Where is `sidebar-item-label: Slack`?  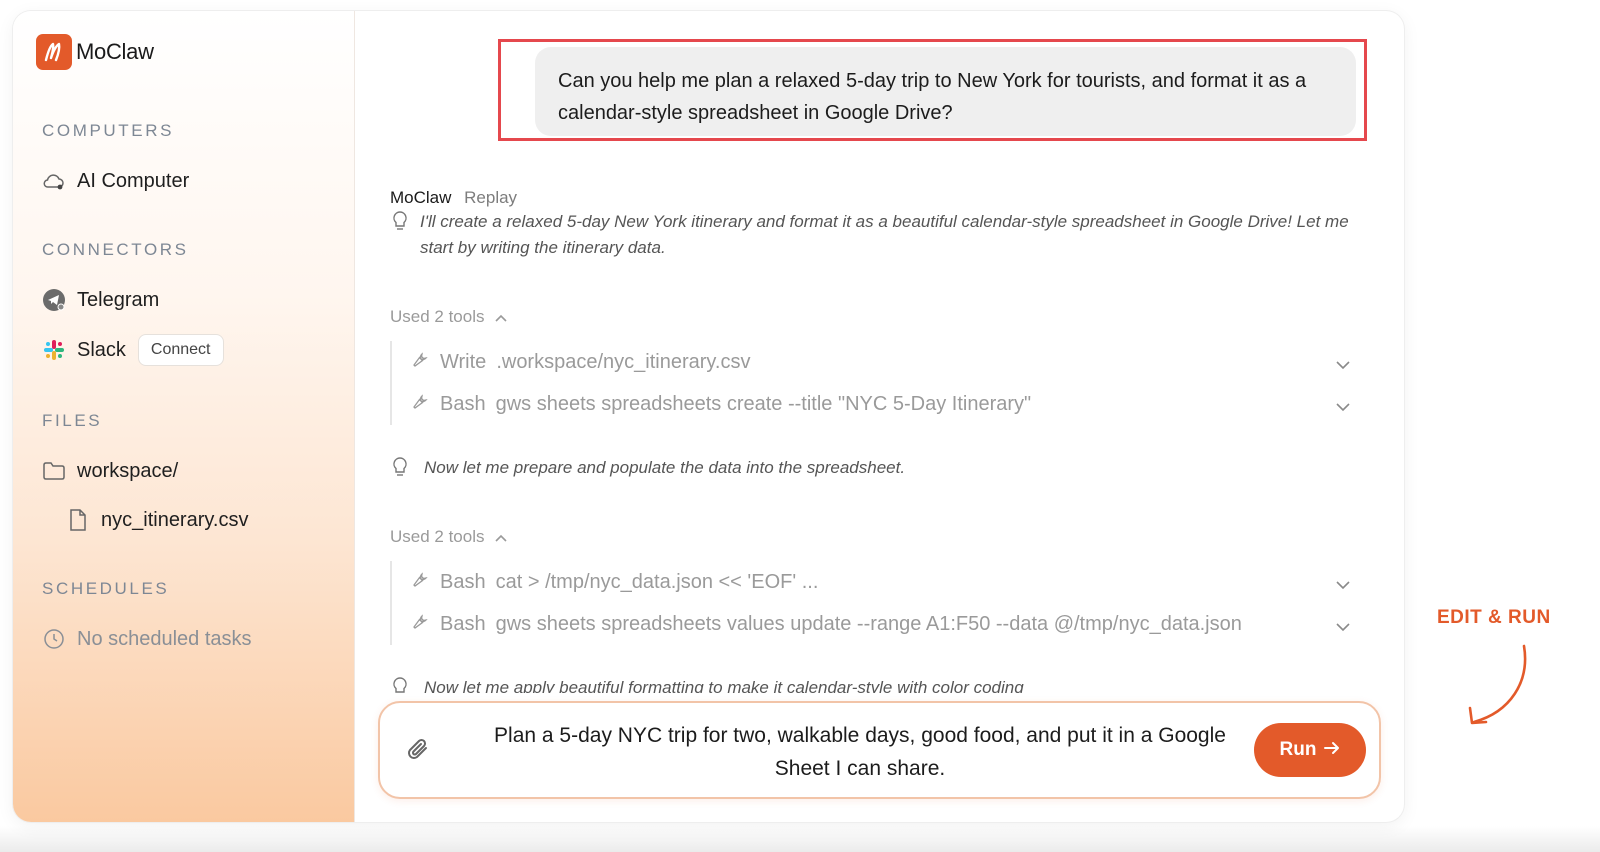
sidebar-item-label: Slack is located at coordinates (101, 349).